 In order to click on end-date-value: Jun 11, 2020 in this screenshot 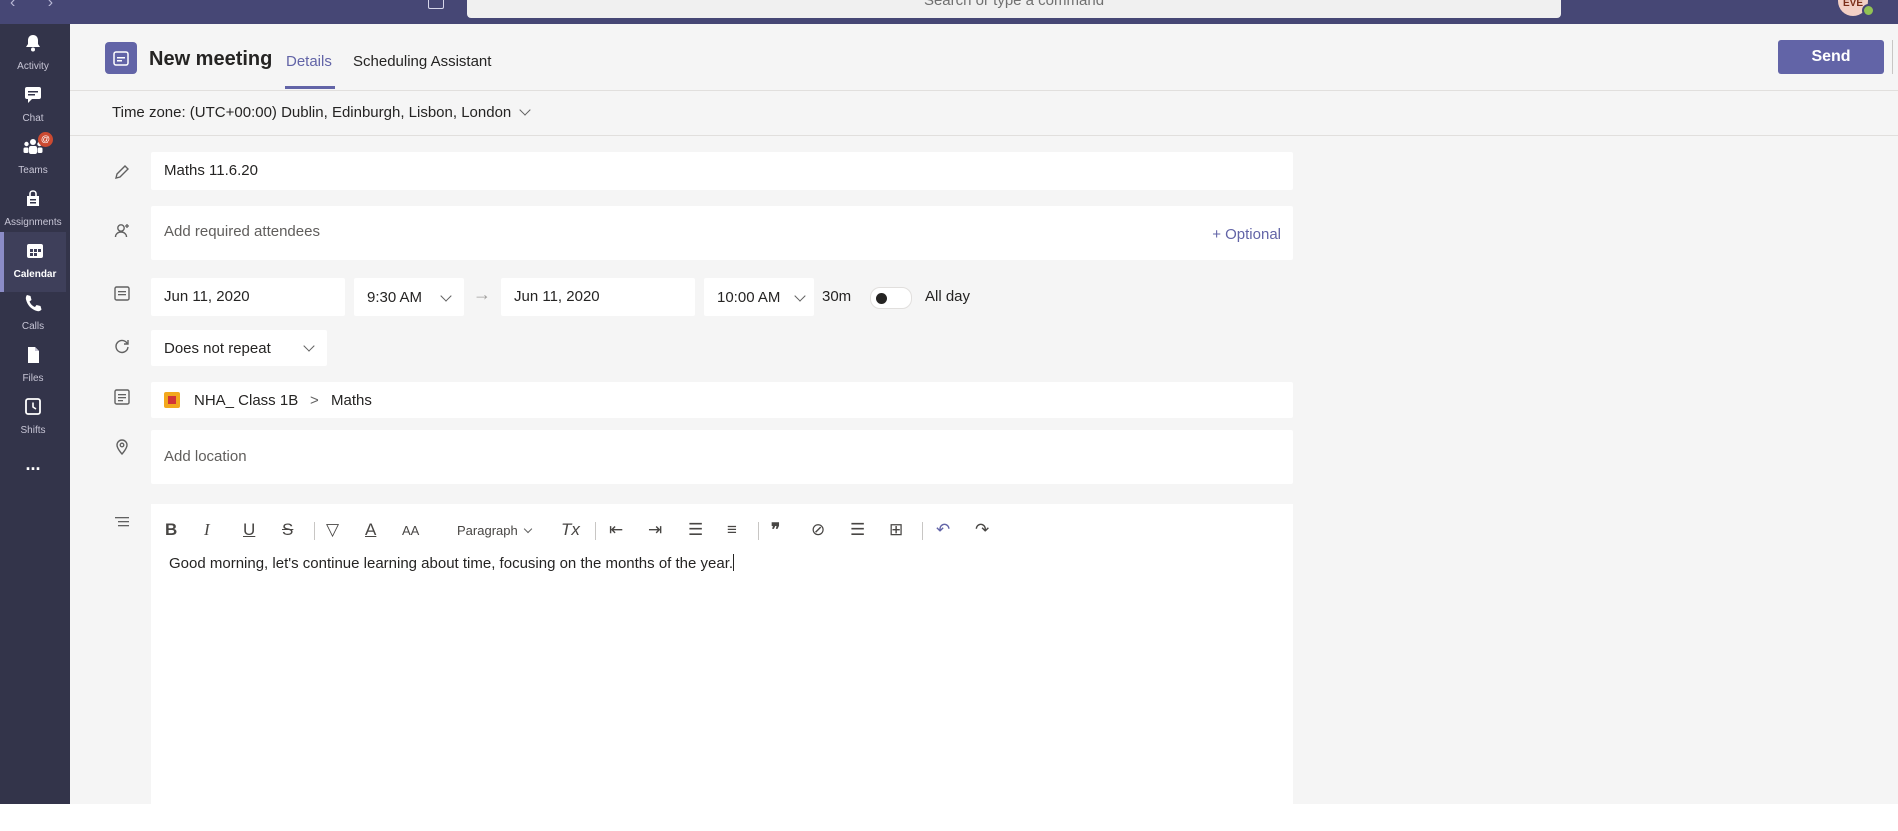, I will do `click(557, 296)`.